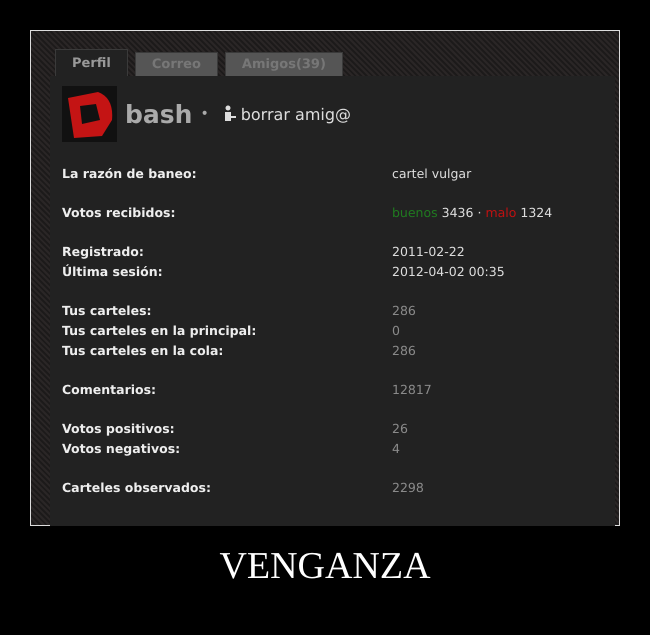 This screenshot has width=650, height=635. I want to click on stat-label: La razón de baneo:, so click(130, 173).